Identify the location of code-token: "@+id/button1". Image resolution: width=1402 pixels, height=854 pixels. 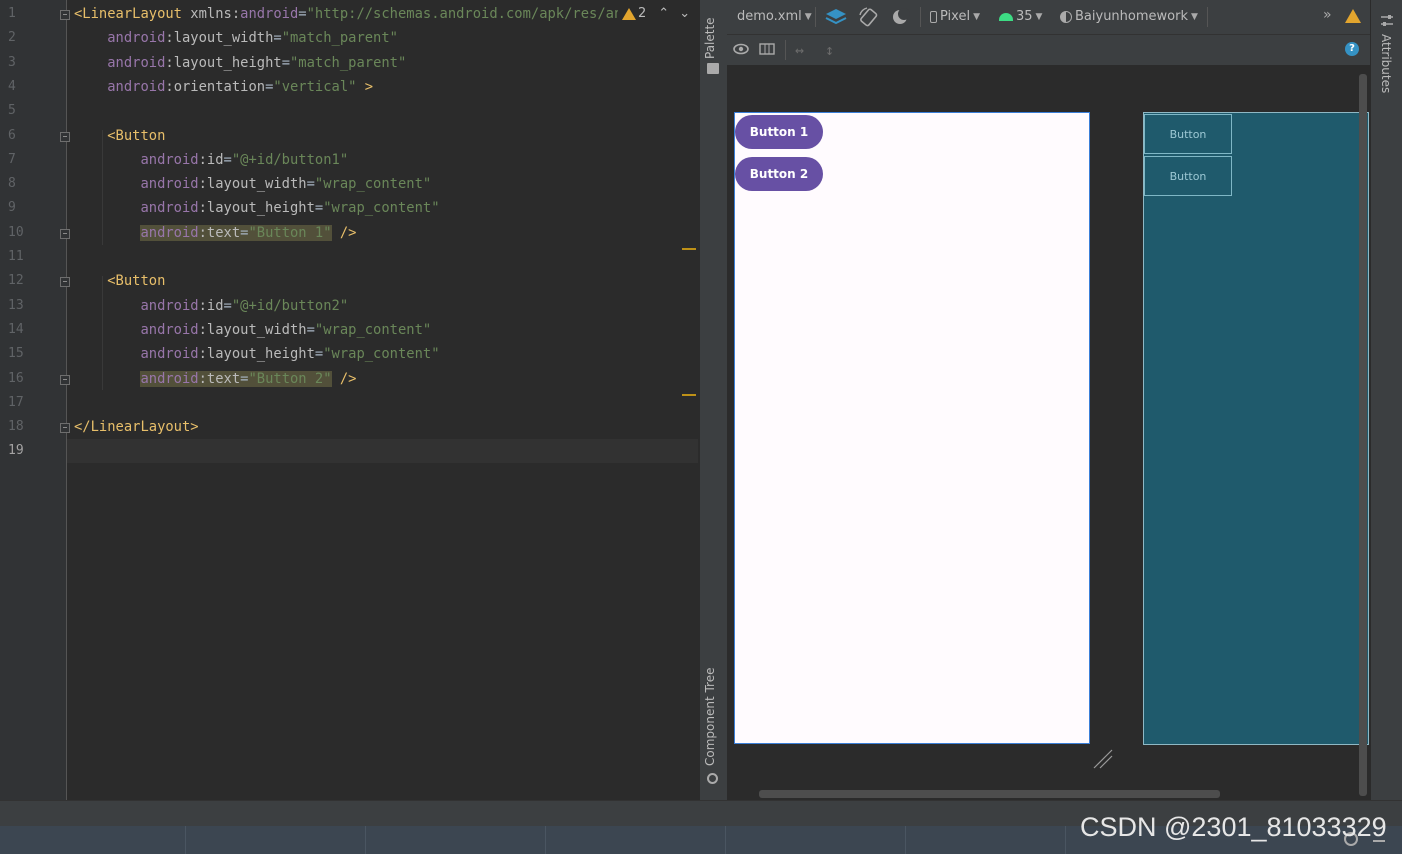
(290, 159).